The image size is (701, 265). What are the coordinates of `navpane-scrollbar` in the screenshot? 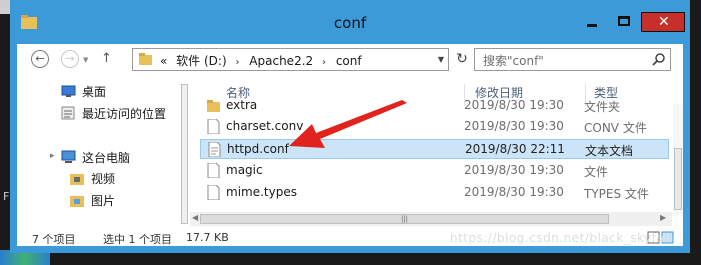 It's located at (185, 156).